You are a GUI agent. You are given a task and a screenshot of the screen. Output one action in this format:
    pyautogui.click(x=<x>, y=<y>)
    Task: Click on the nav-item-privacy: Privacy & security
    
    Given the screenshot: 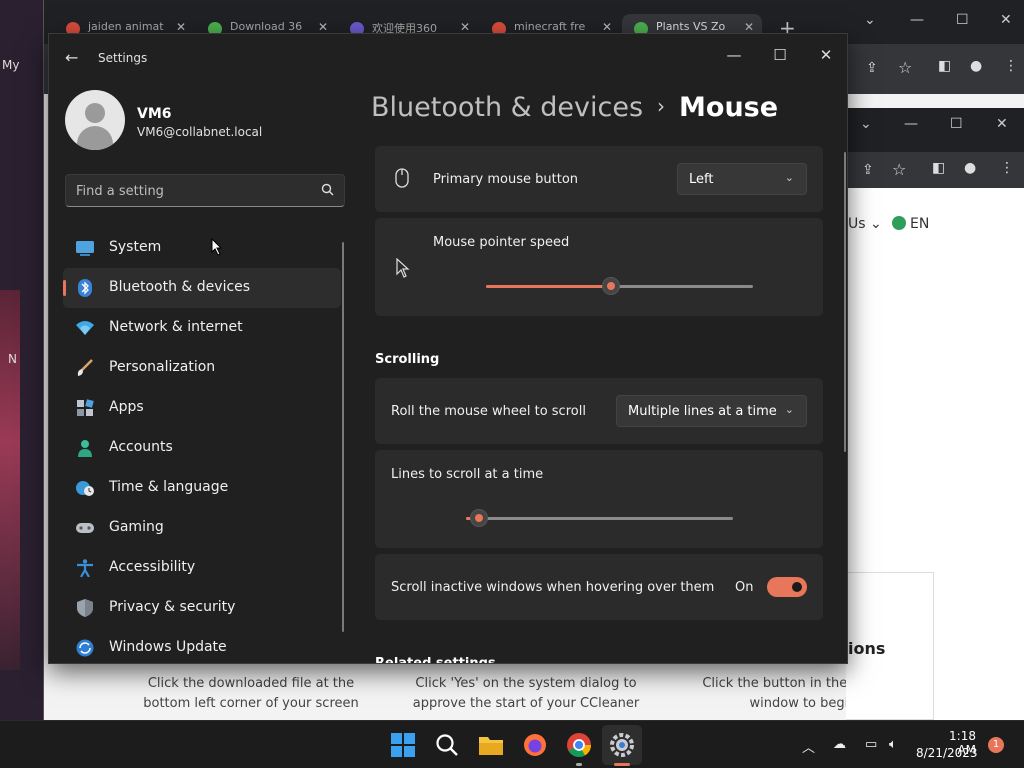 What is the action you would take?
    pyautogui.click(x=202, y=608)
    